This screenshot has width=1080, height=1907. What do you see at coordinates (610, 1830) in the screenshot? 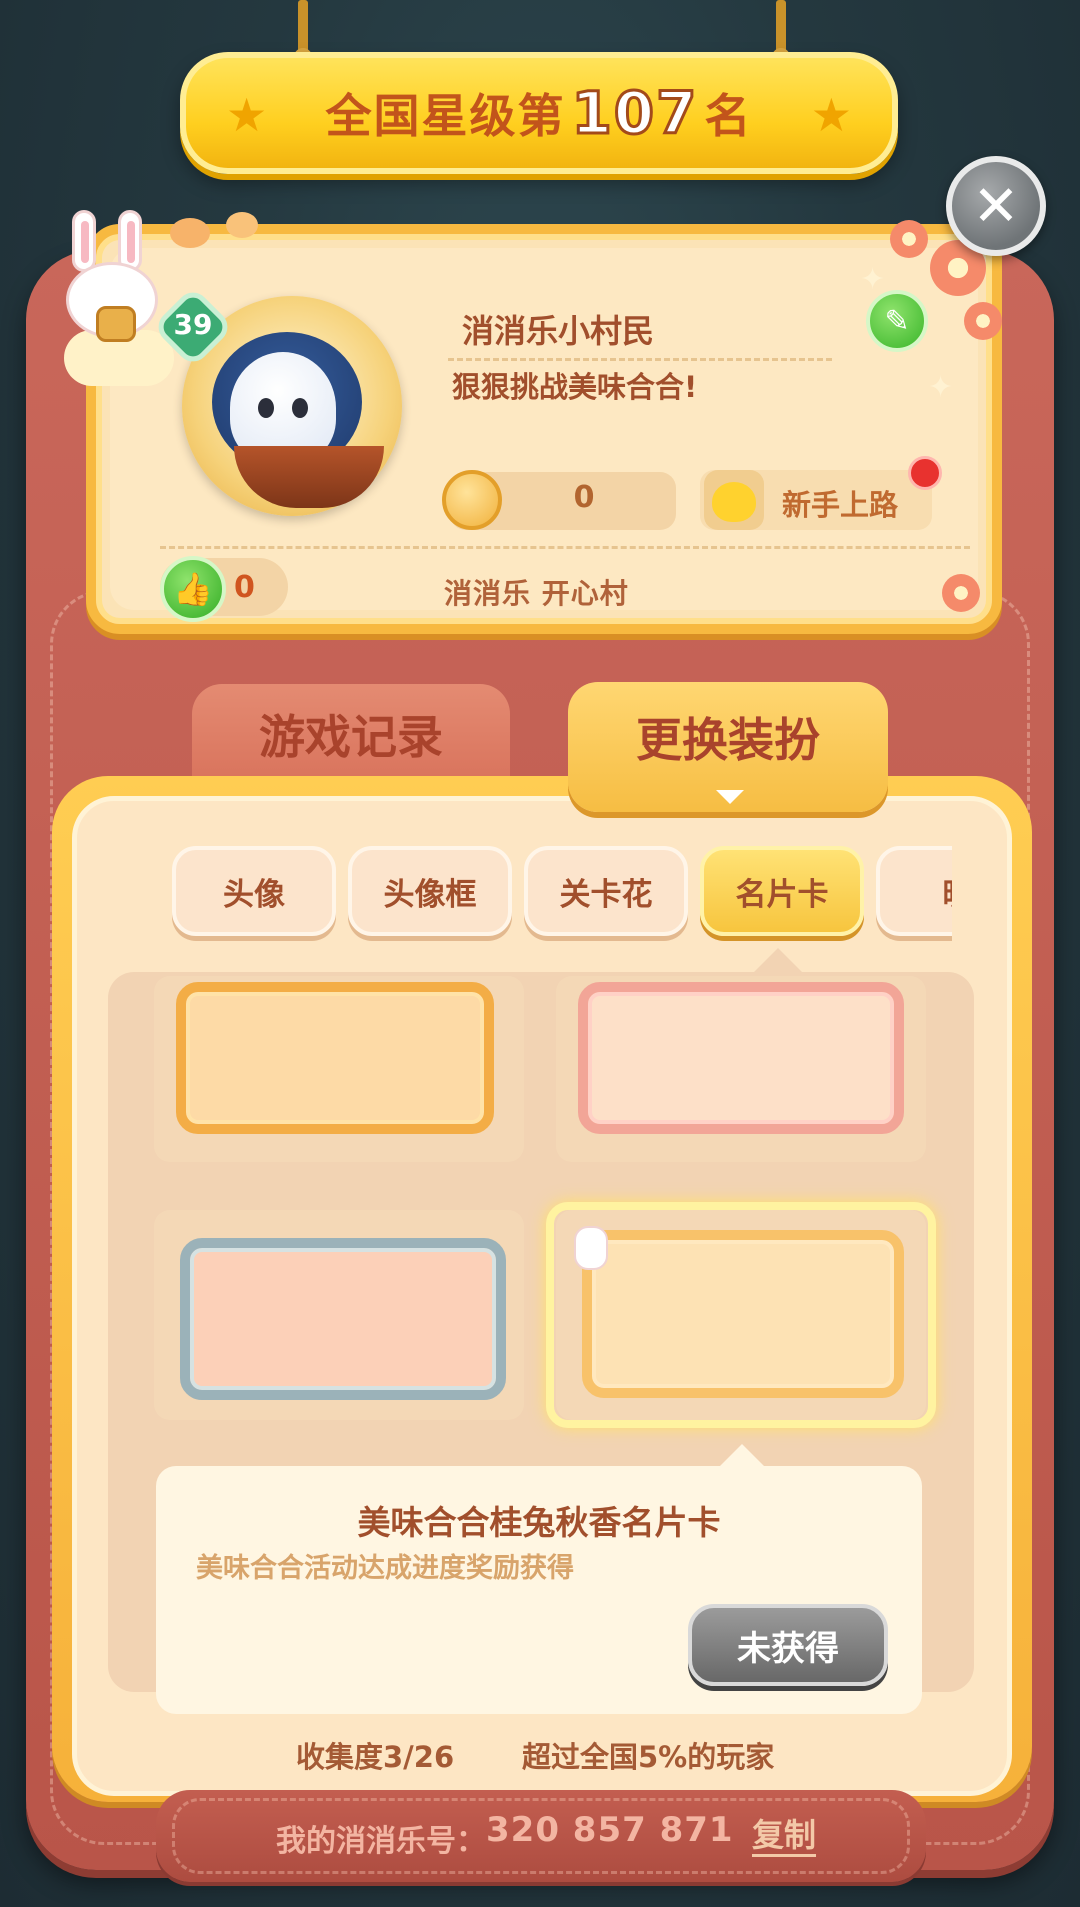
I see `account-number: 320 857 871` at bounding box center [610, 1830].